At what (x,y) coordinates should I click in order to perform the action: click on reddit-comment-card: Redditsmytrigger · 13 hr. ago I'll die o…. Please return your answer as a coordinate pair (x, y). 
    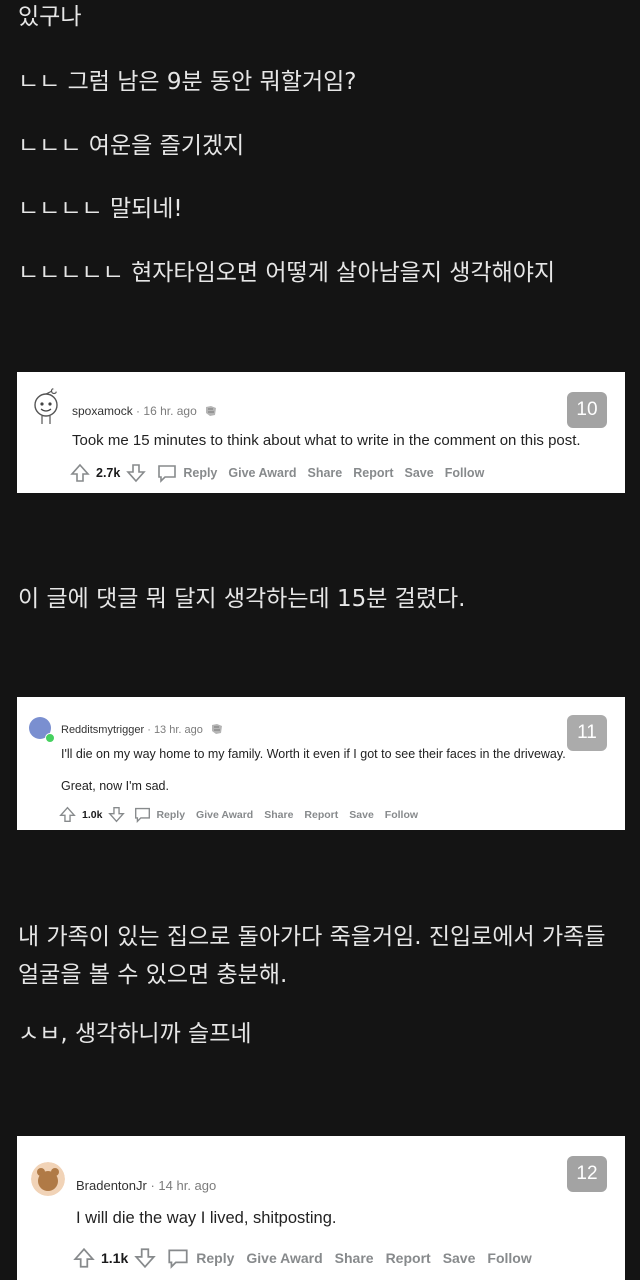
    Looking at the image, I should click on (321, 763).